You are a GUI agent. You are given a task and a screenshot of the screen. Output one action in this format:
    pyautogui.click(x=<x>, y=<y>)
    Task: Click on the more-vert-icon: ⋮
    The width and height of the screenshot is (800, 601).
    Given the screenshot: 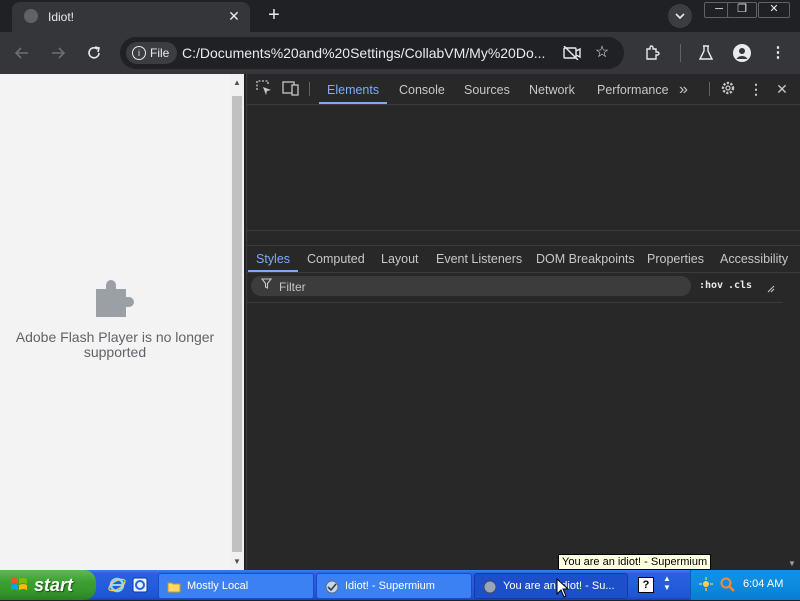 What is the action you would take?
    pyautogui.click(x=778, y=53)
    